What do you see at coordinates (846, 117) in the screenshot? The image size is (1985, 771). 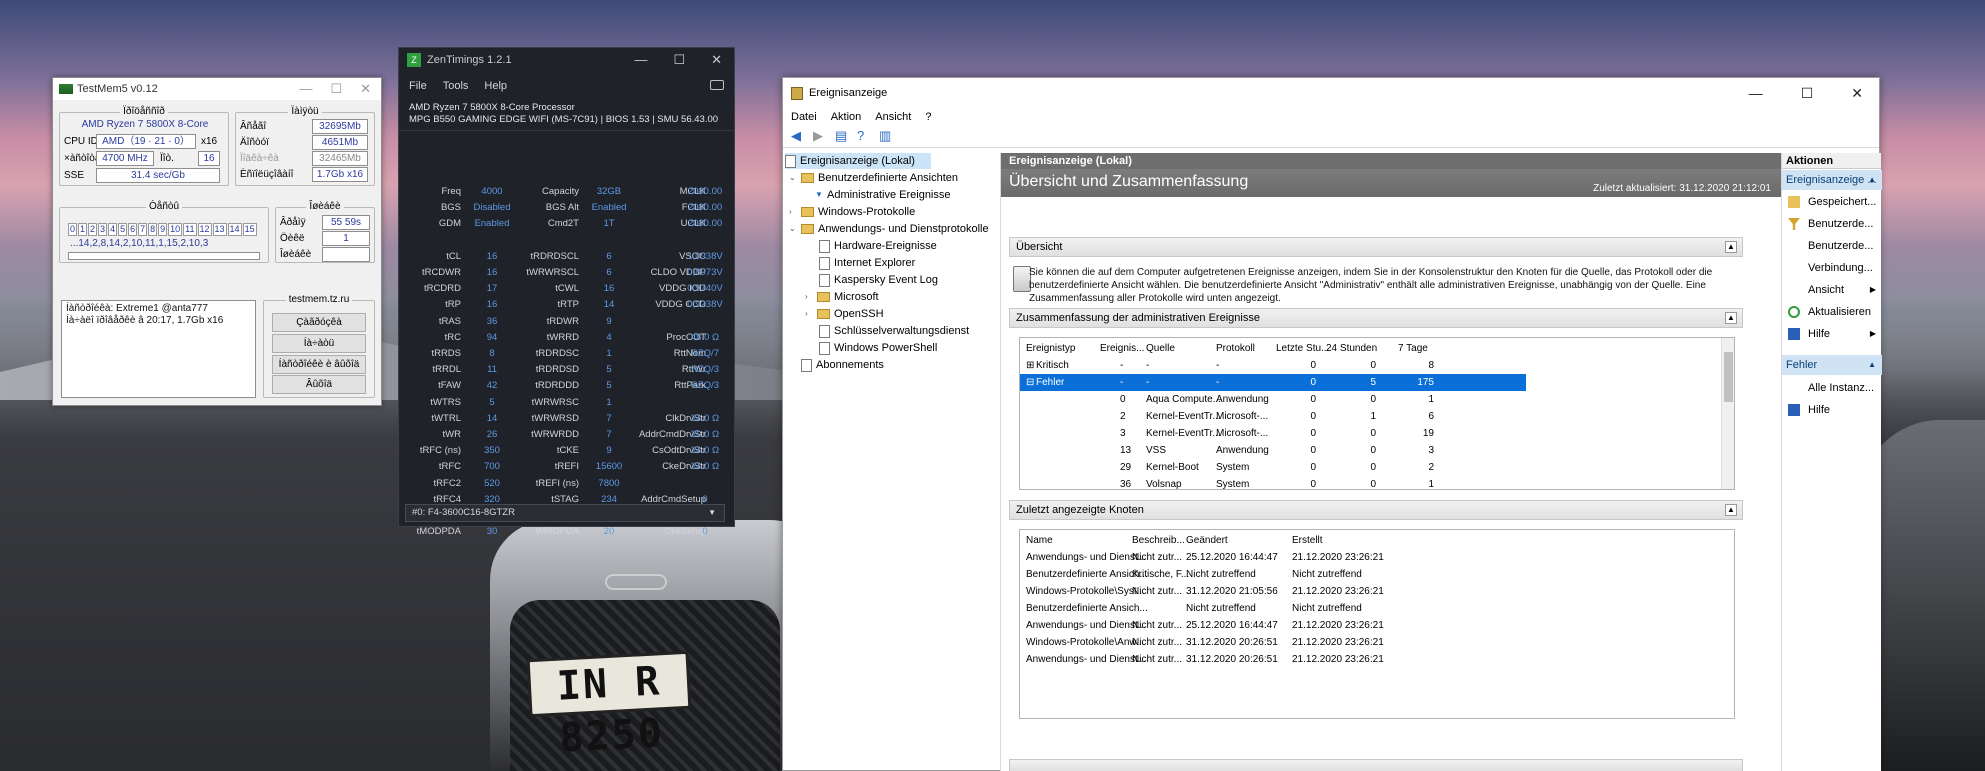 I see `menu-aktion: Aktion` at bounding box center [846, 117].